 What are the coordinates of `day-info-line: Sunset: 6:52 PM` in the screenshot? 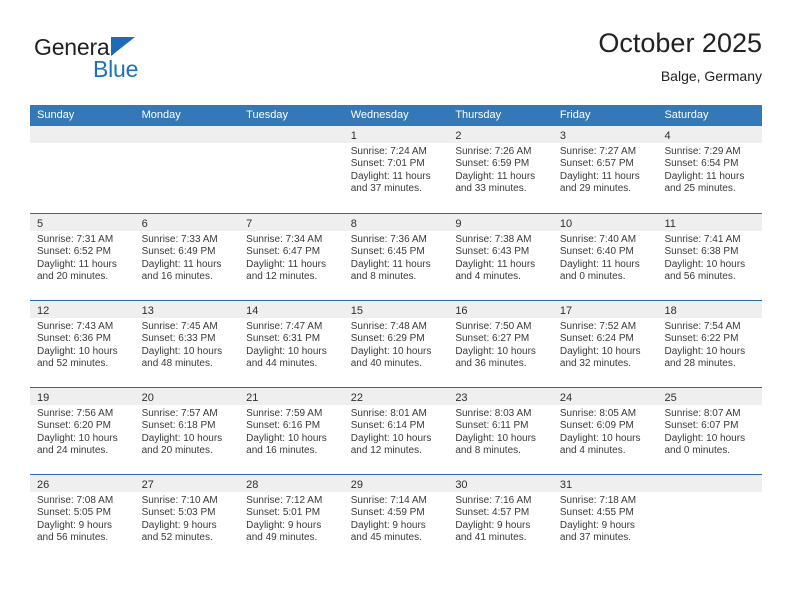 It's located at (74, 252).